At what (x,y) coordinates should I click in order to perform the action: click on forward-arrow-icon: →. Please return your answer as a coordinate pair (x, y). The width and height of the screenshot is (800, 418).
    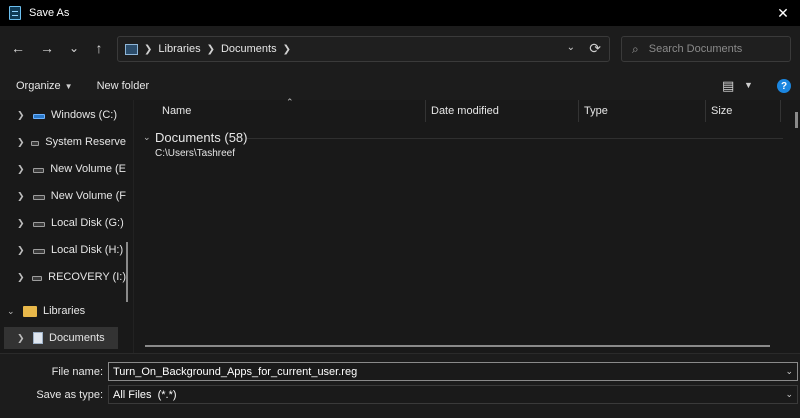
    Looking at the image, I should click on (47, 48).